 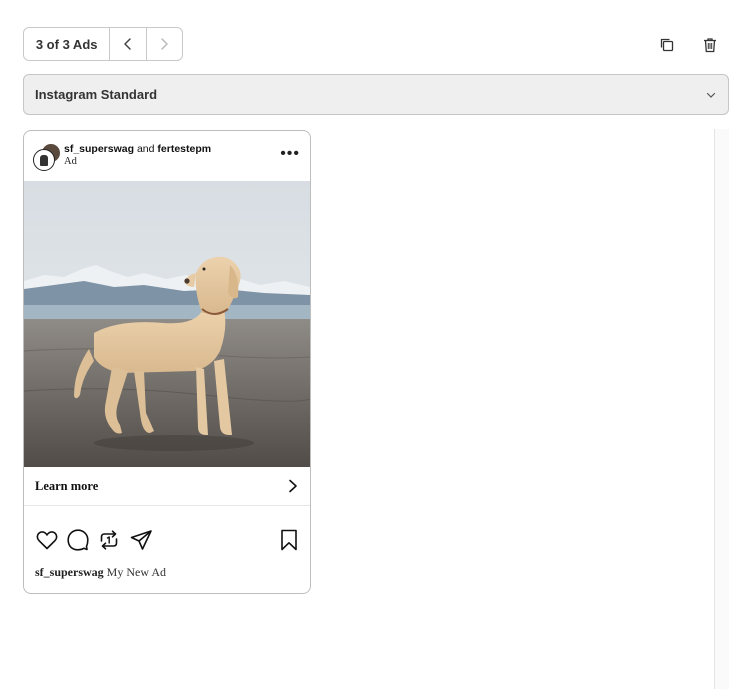 I want to click on account-avatars, so click(x=47, y=157).